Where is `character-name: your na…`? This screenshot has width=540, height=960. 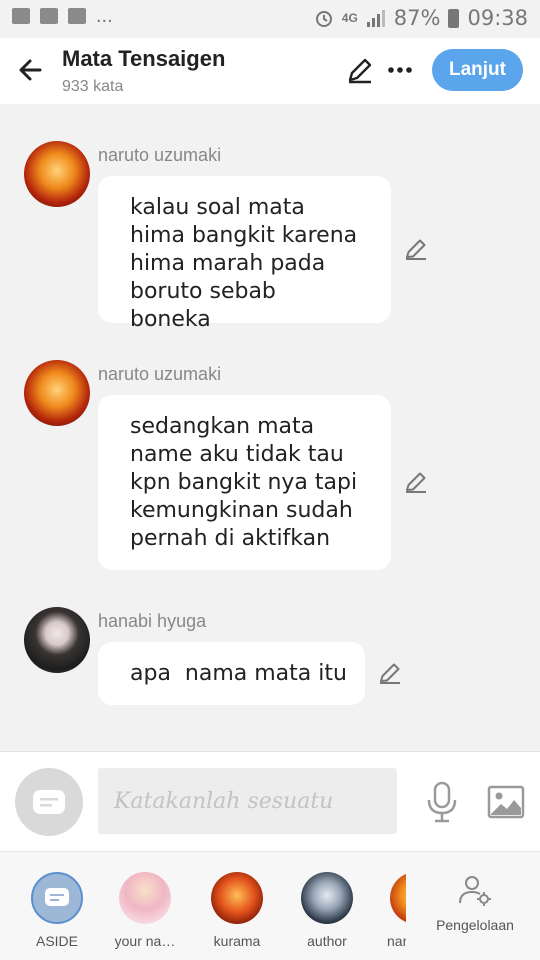 character-name: your na… is located at coordinates (145, 941).